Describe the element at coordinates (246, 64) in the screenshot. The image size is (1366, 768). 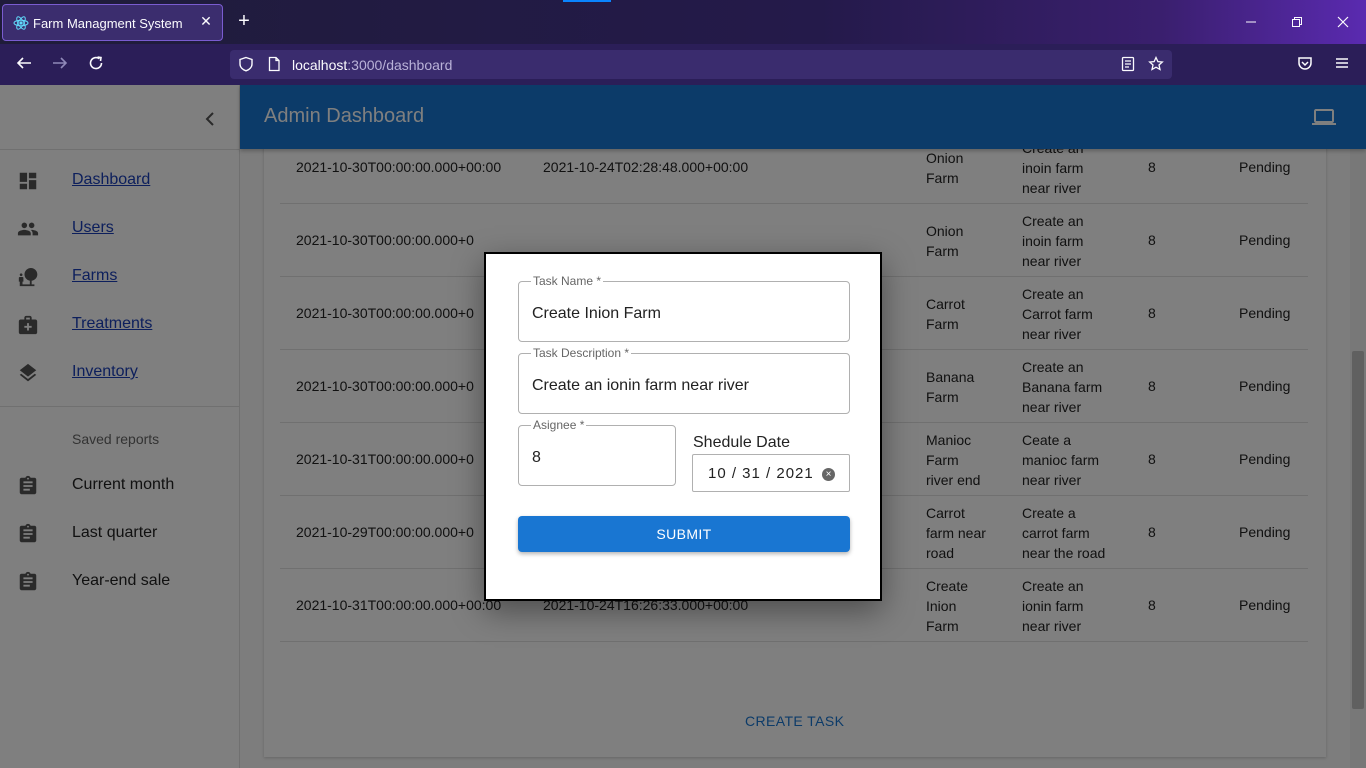
I see `shield-icon` at that location.